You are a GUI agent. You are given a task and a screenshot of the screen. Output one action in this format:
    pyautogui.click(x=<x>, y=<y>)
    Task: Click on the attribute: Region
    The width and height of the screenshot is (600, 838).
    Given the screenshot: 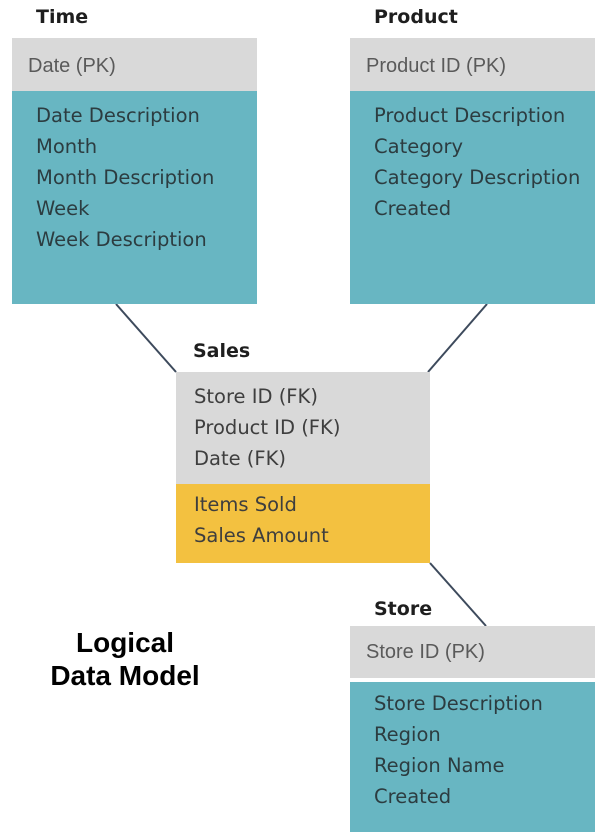 What is the action you would take?
    pyautogui.click(x=407, y=734)
    